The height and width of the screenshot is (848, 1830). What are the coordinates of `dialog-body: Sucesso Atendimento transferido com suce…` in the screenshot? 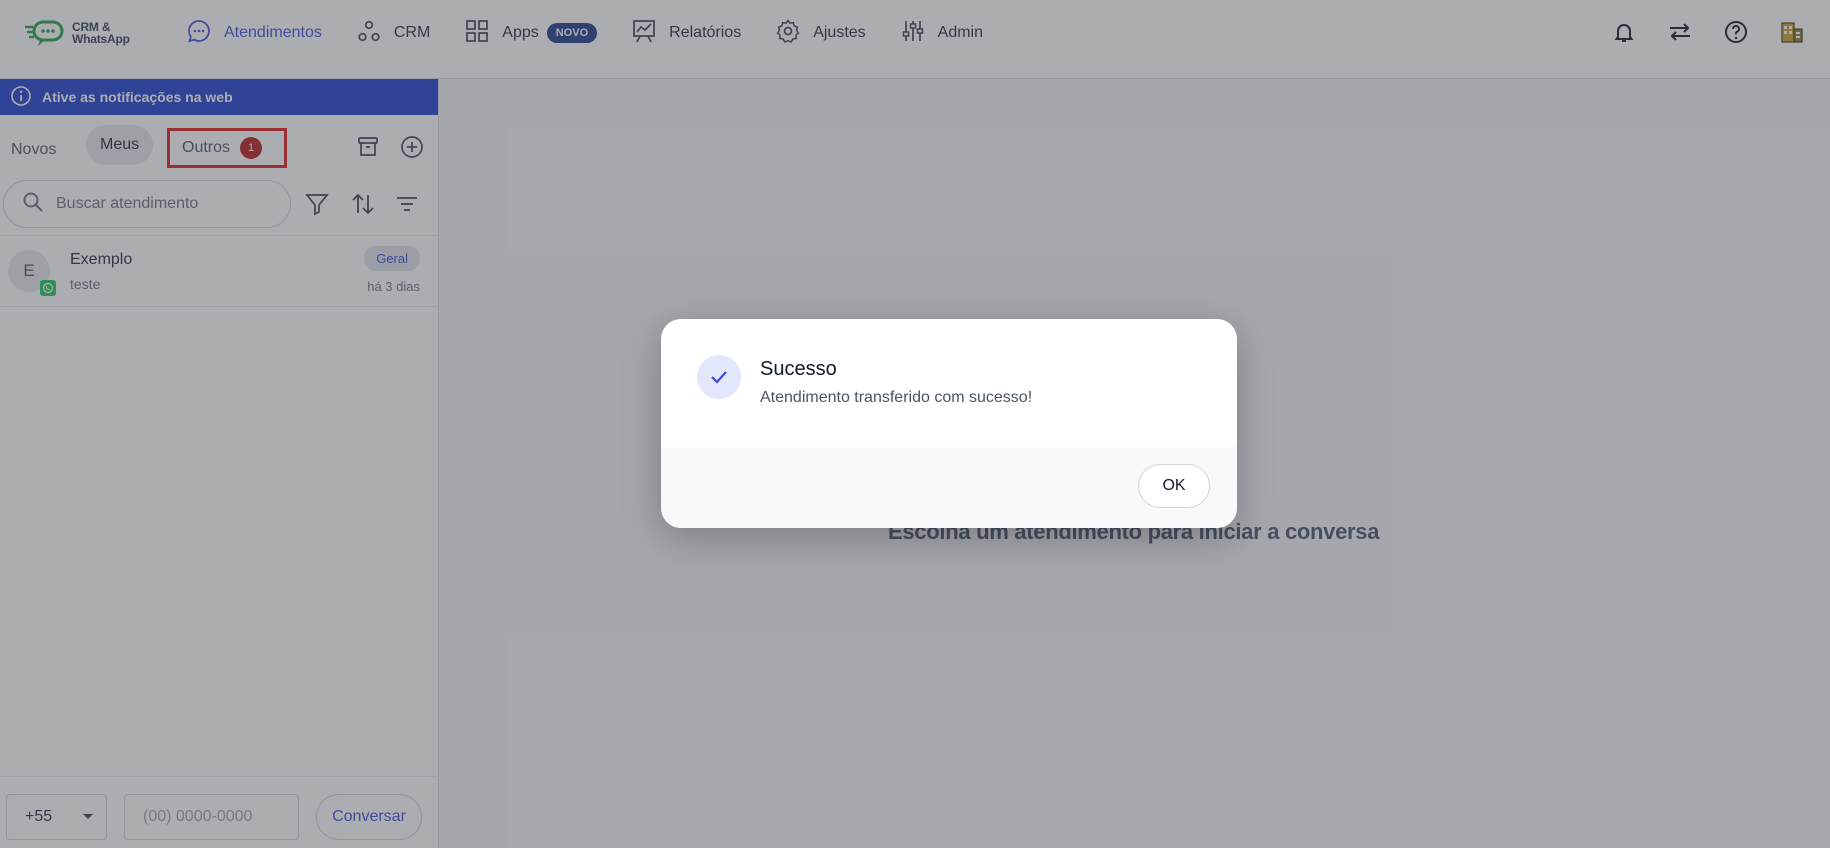 It's located at (949, 383).